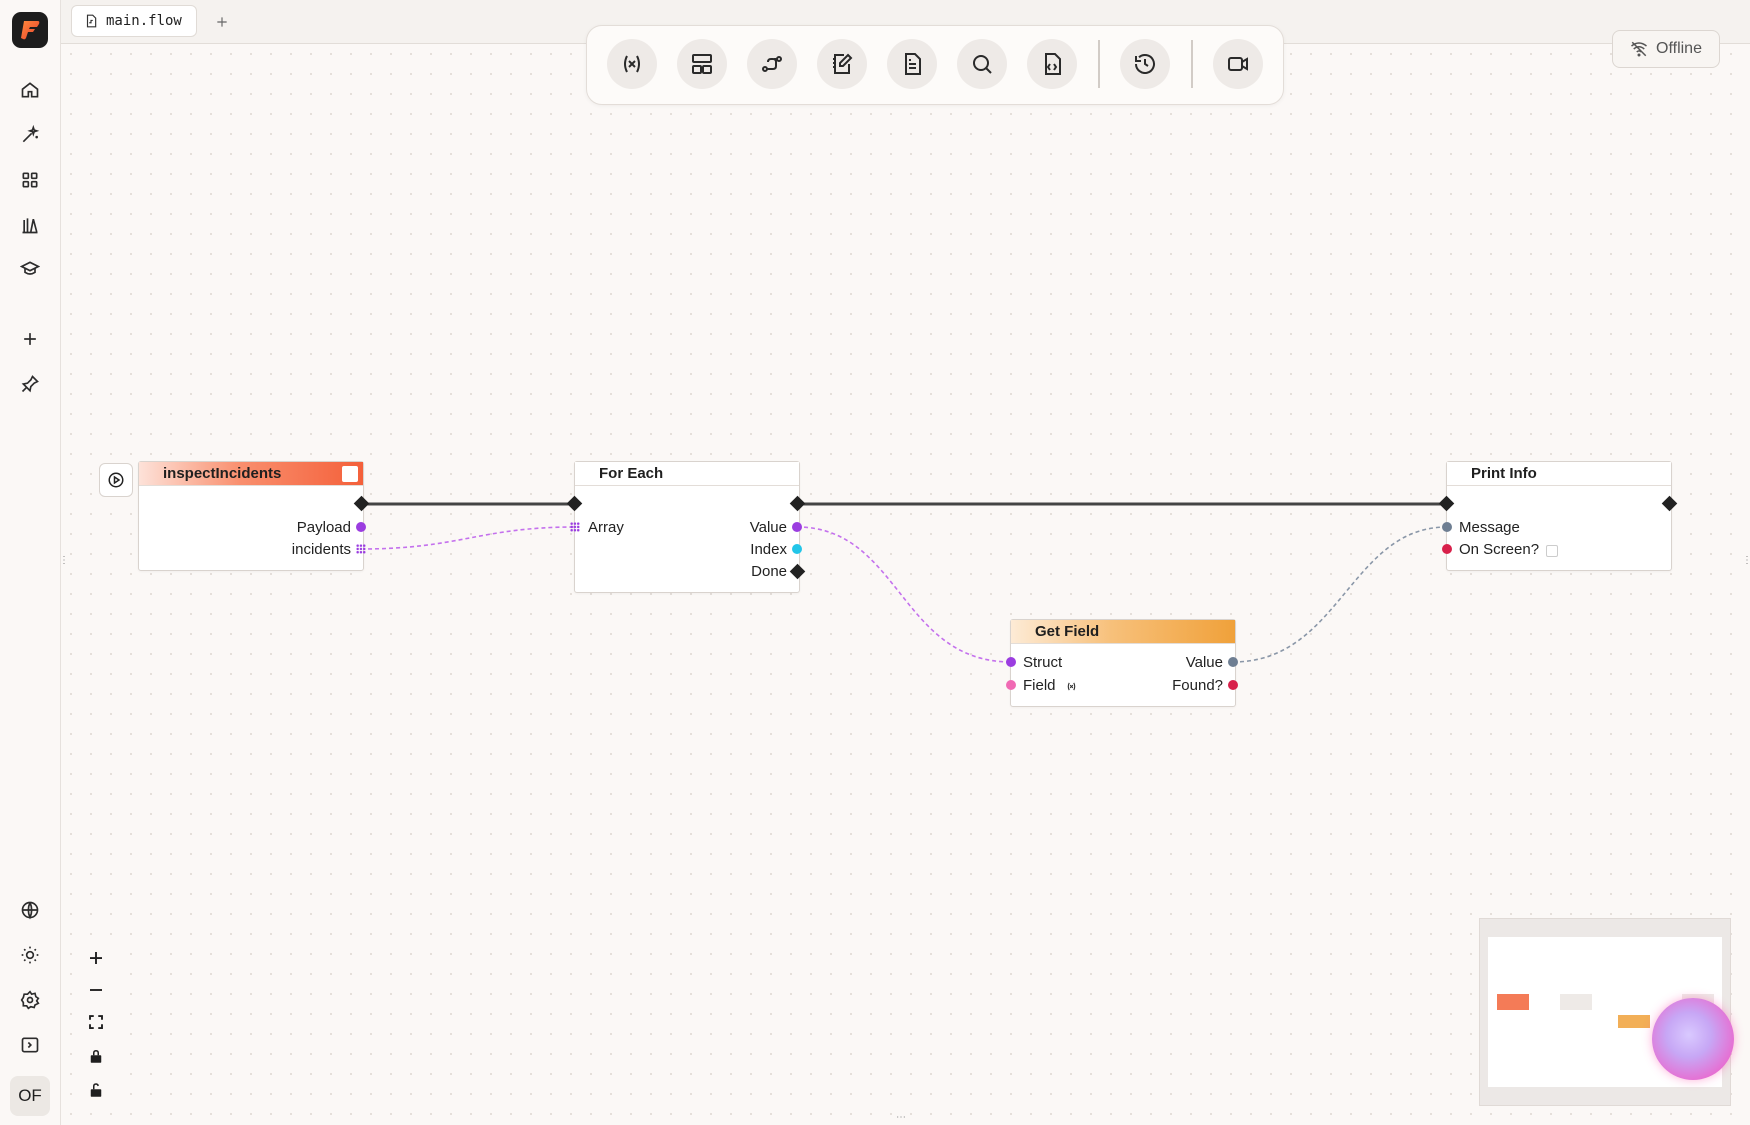  I want to click on node-header: Print Info, so click(1559, 474).